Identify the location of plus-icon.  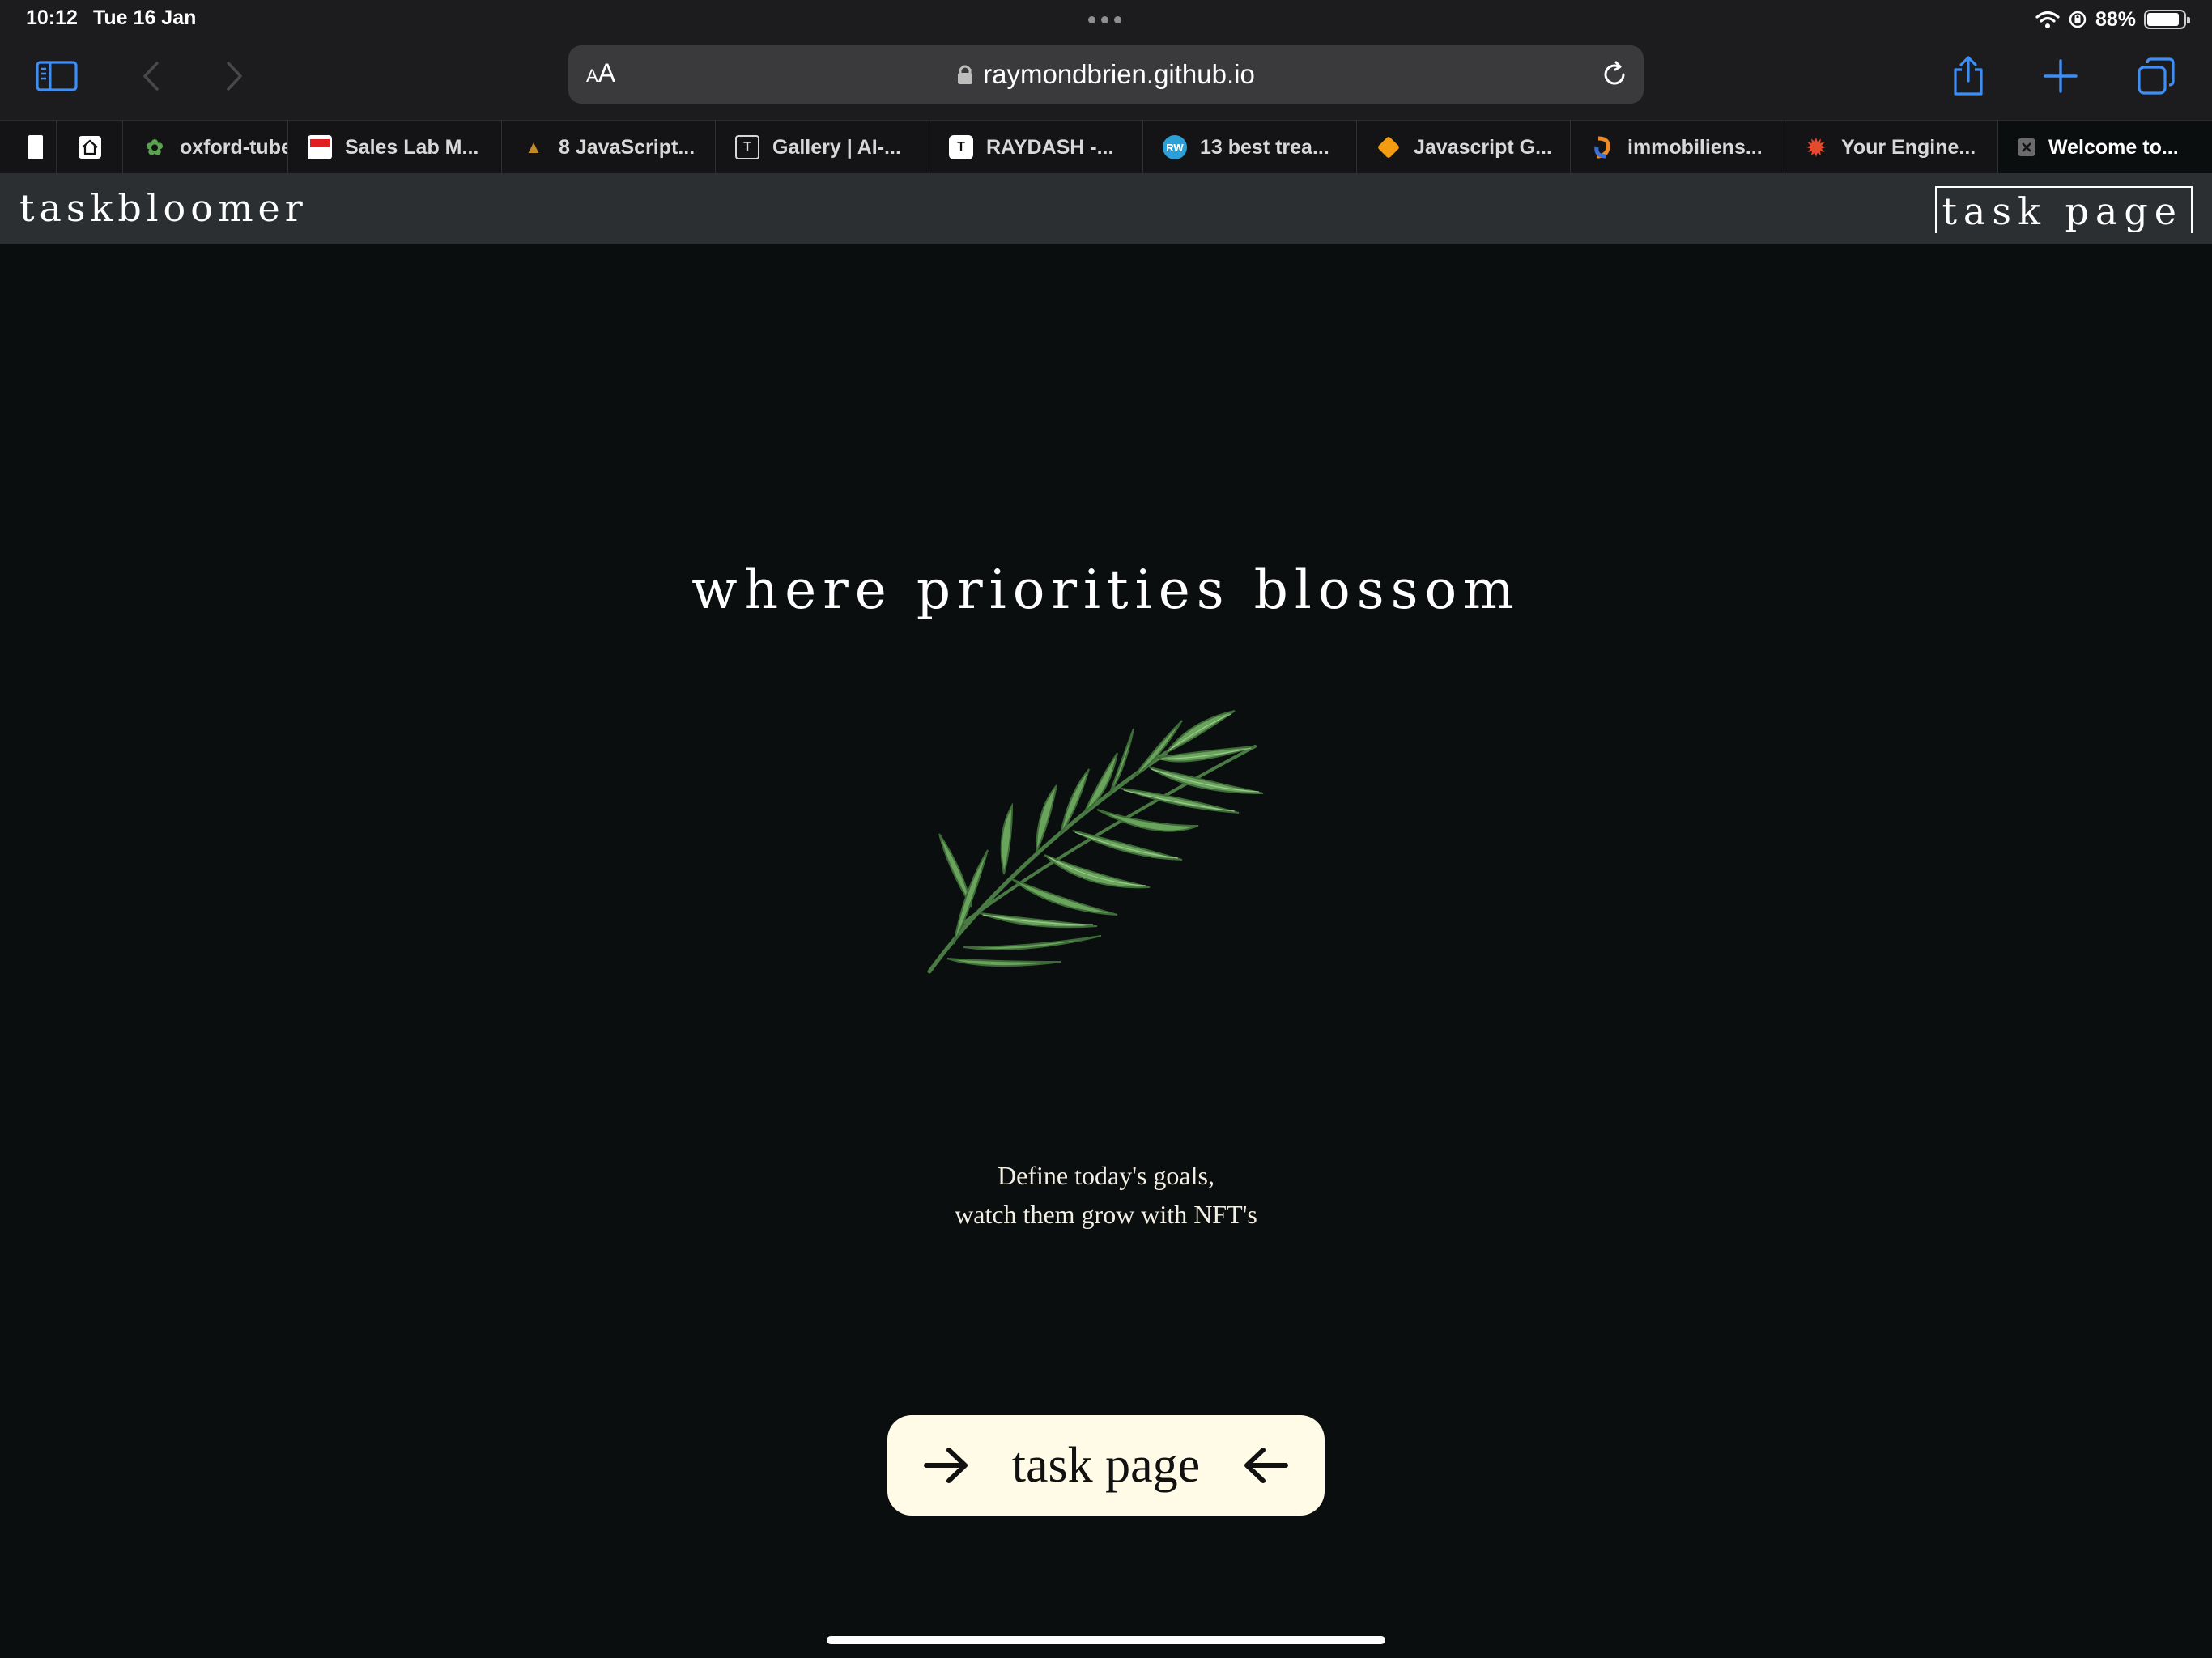
(2061, 76).